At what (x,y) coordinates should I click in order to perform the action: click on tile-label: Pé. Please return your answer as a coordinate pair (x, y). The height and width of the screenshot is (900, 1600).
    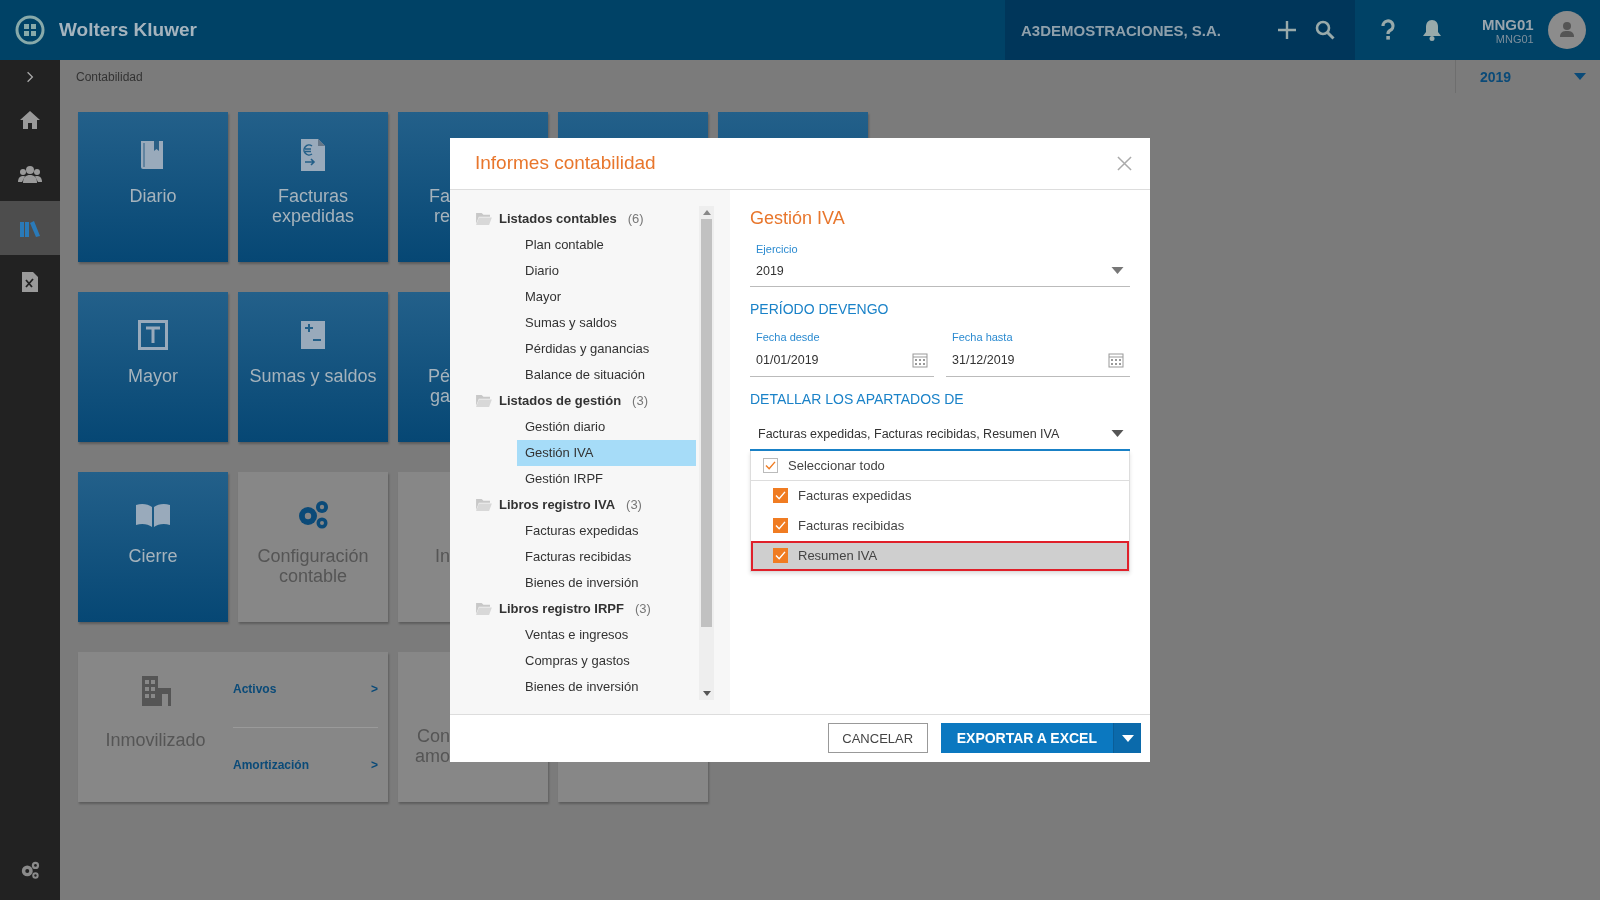
    Looking at the image, I should click on (438, 376).